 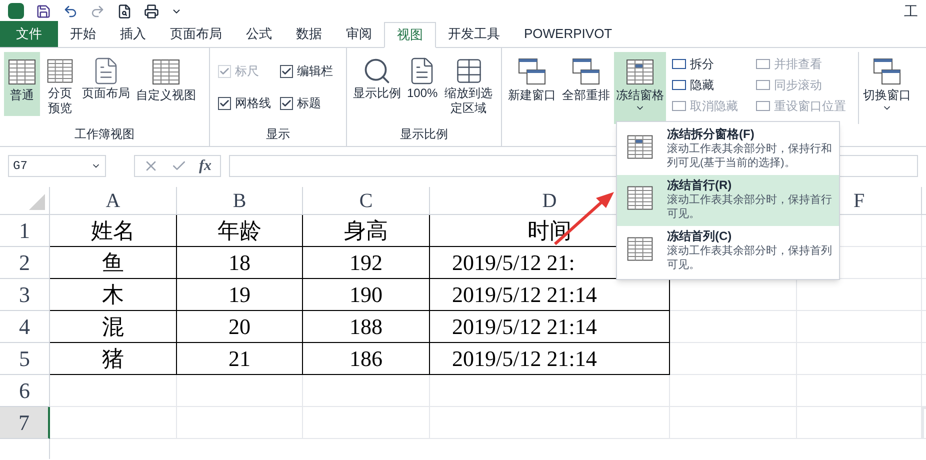 I want to click on view-button: 普通, so click(x=22, y=84).